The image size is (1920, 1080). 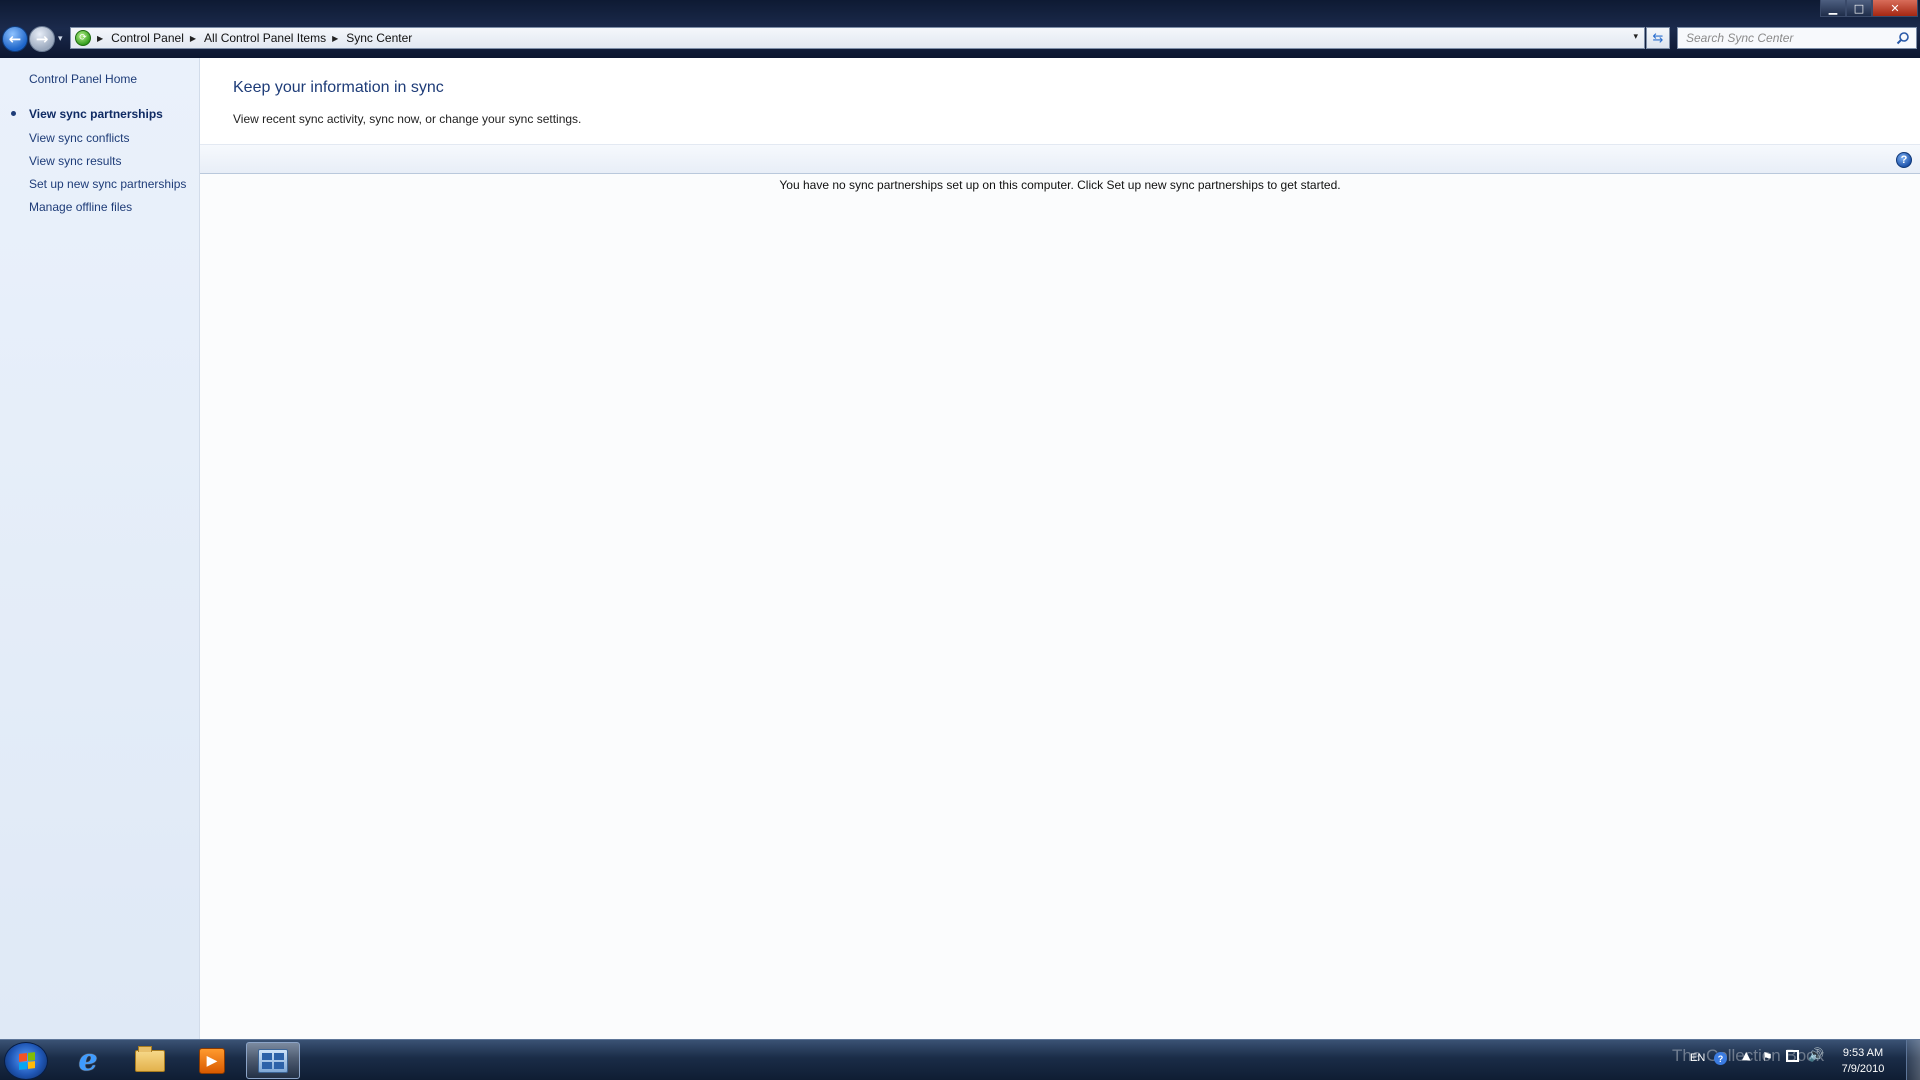 I want to click on search-input, so click(x=1788, y=38).